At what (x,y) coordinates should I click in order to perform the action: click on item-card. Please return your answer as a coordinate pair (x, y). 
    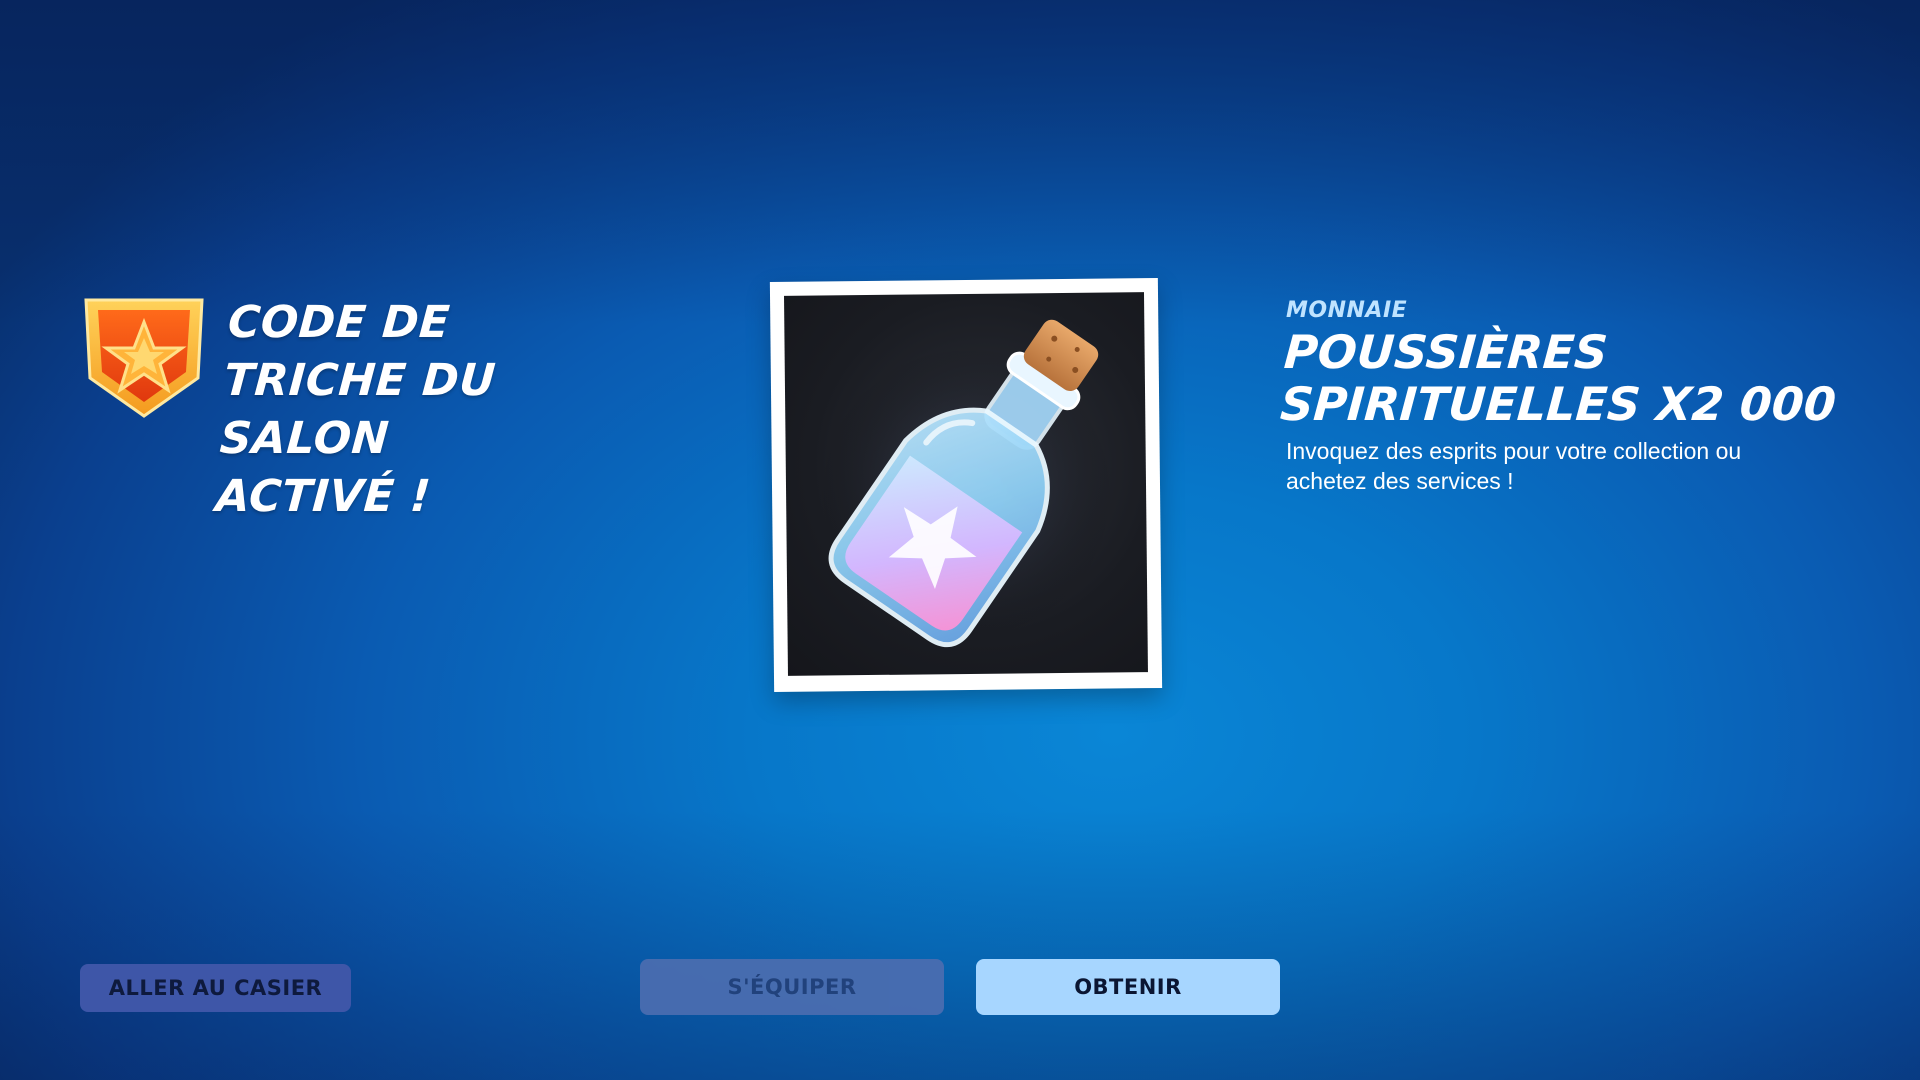
    Looking at the image, I should click on (966, 485).